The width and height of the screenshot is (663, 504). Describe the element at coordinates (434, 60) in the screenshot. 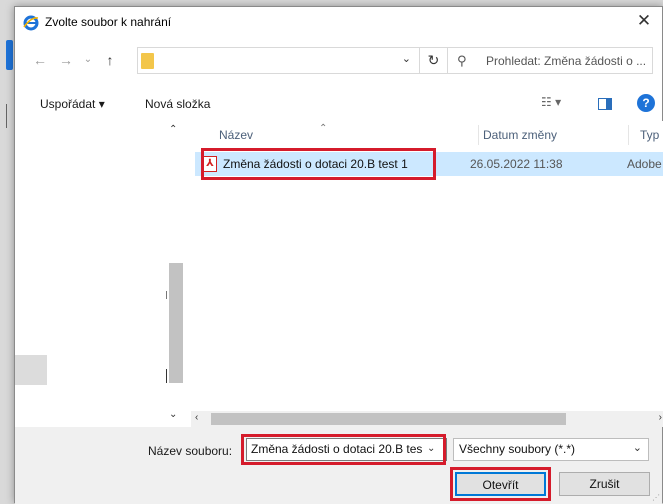

I see `refresh-button: ↻` at that location.